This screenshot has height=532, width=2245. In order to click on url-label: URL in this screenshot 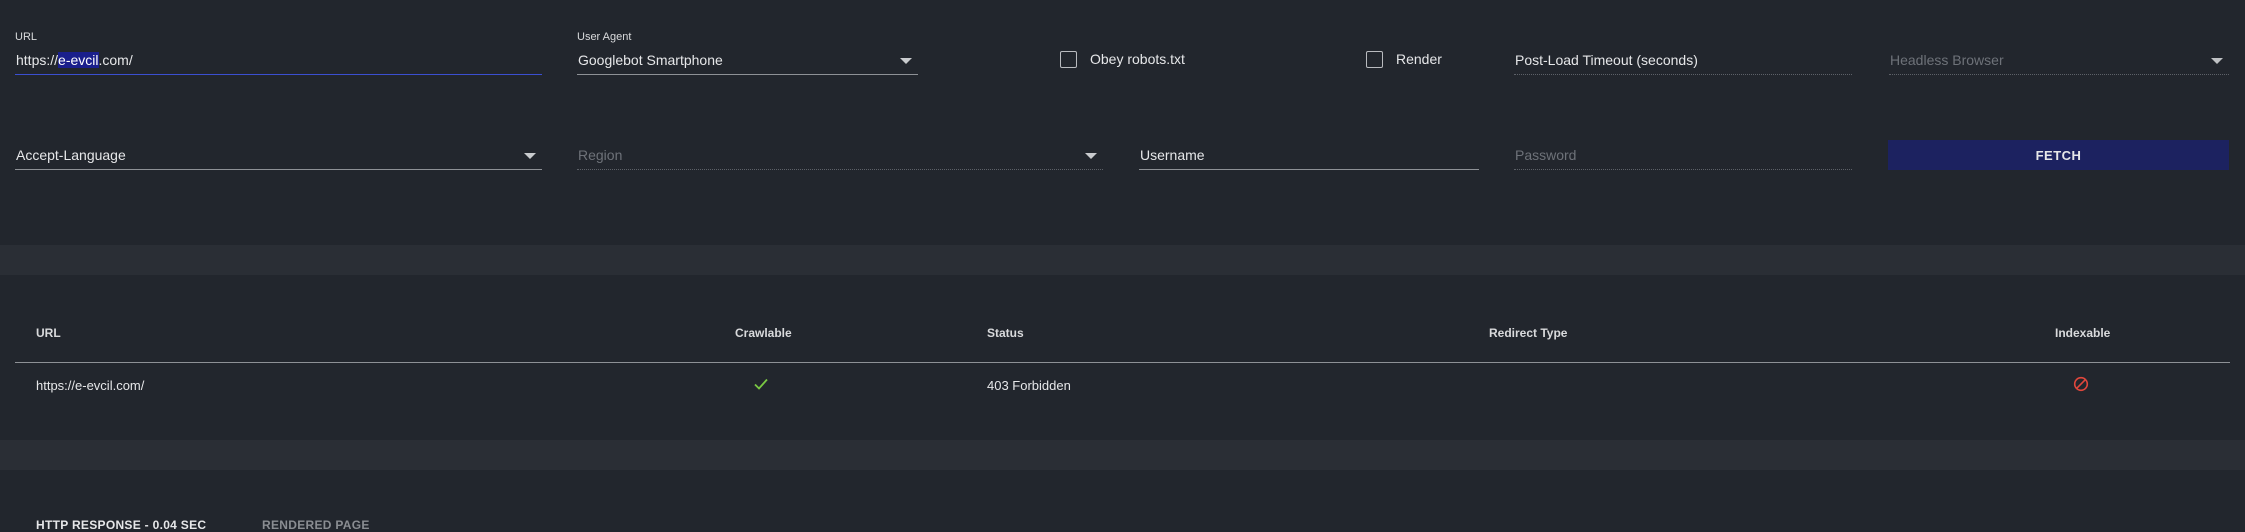, I will do `click(26, 37)`.